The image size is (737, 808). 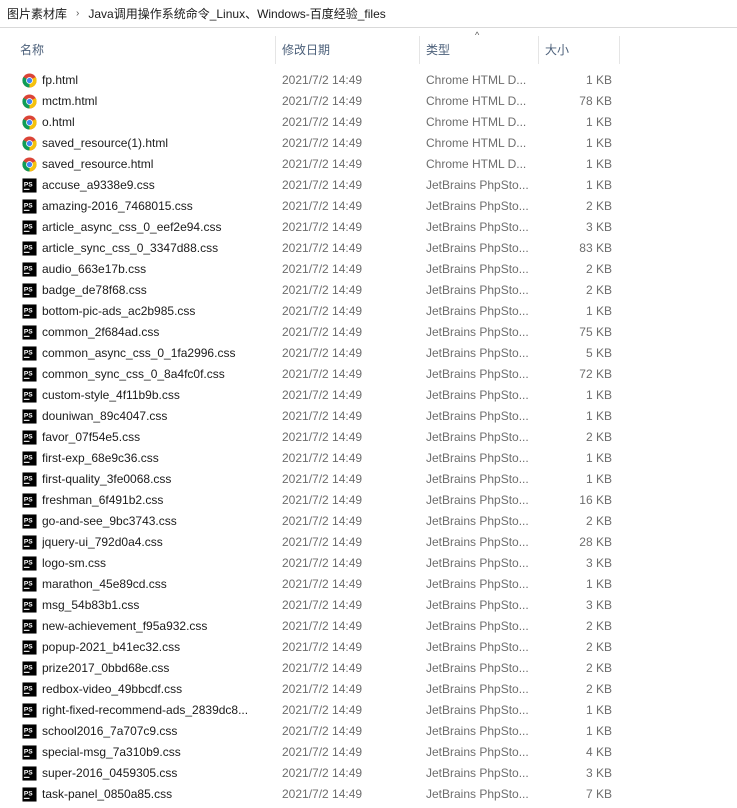 I want to click on file-name: logo-sm.css, so click(x=74, y=563).